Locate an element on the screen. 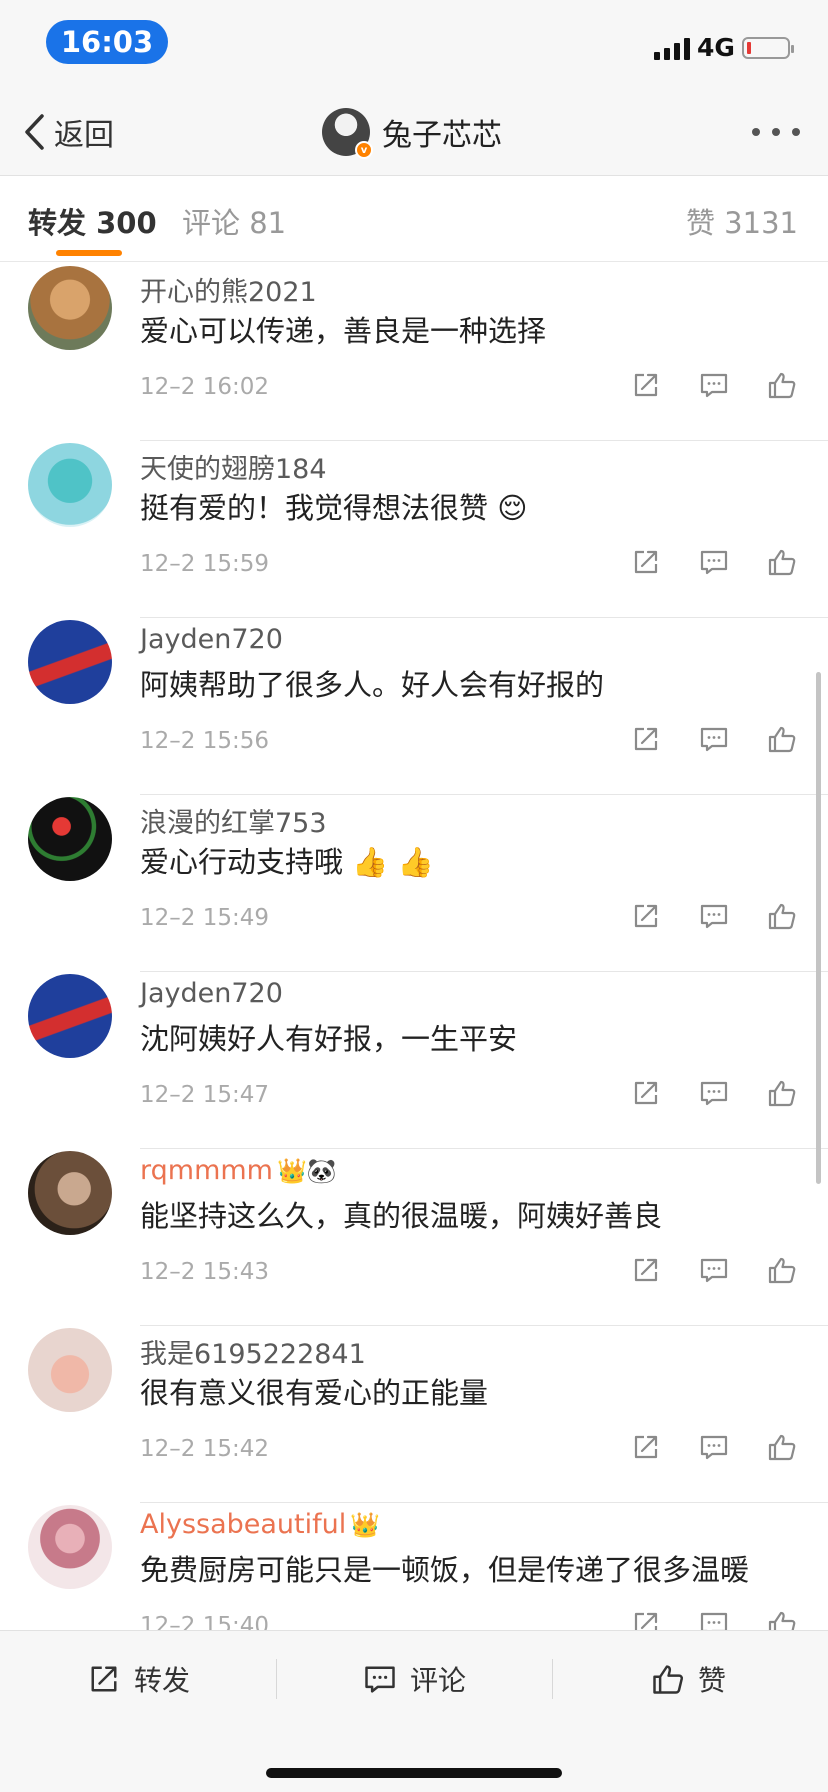 The height and width of the screenshot is (1792, 828). username: 浪漫的红掌753 is located at coordinates (233, 820).